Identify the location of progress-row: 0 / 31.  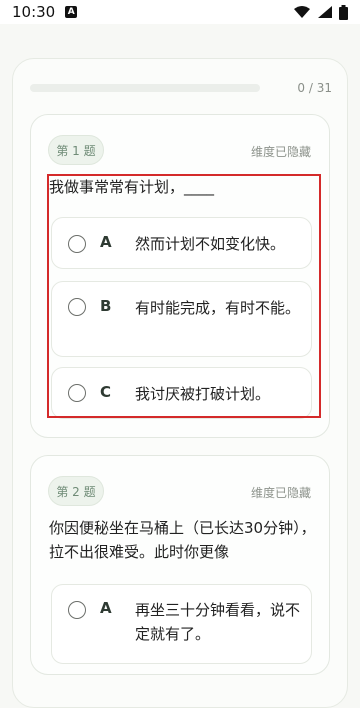
(181, 88).